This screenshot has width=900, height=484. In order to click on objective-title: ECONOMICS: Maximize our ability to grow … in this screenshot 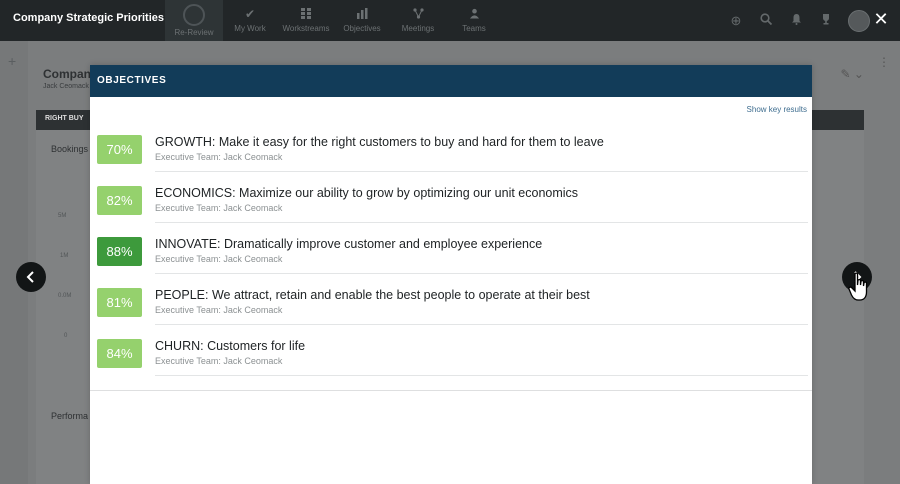, I will do `click(366, 193)`.